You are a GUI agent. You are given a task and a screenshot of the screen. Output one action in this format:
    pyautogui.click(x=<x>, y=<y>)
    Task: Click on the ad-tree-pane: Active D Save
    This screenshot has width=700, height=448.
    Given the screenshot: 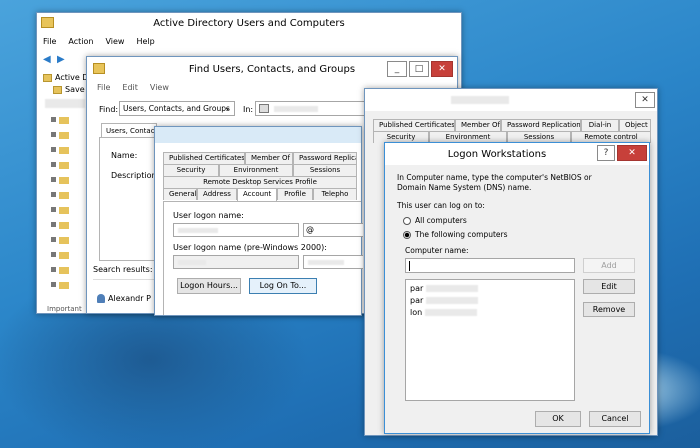 What is the action you would take?
    pyautogui.click(x=65, y=187)
    